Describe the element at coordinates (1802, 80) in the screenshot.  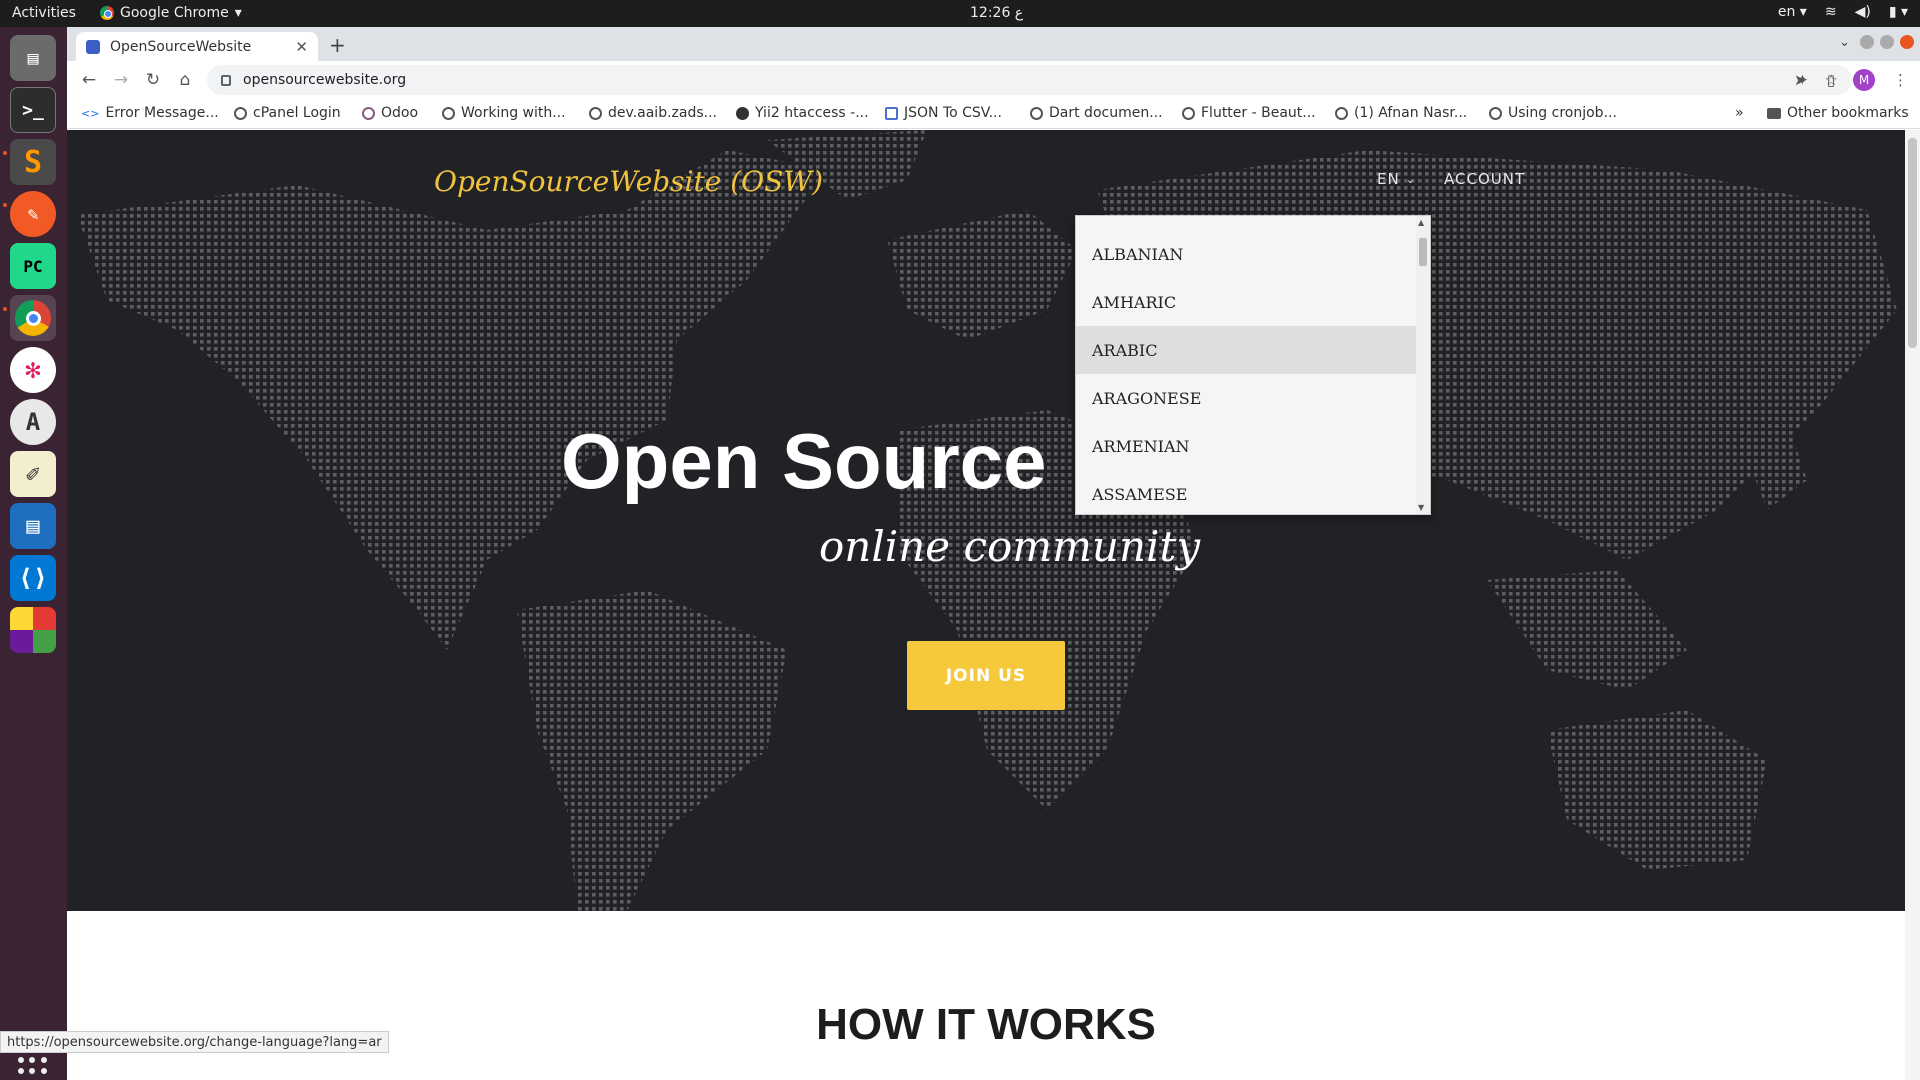
I see `extensions-icon: ✦` at that location.